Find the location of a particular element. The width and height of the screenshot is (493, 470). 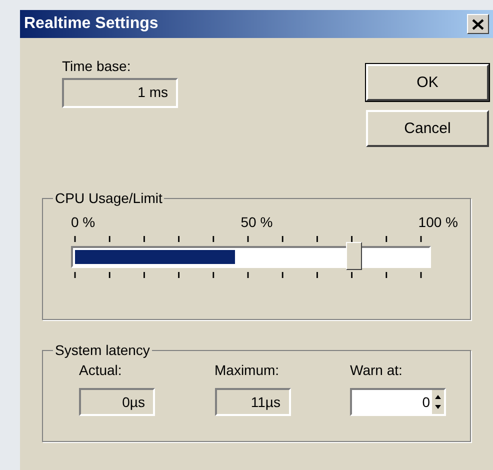

scale-label: 50 % is located at coordinates (256, 222).